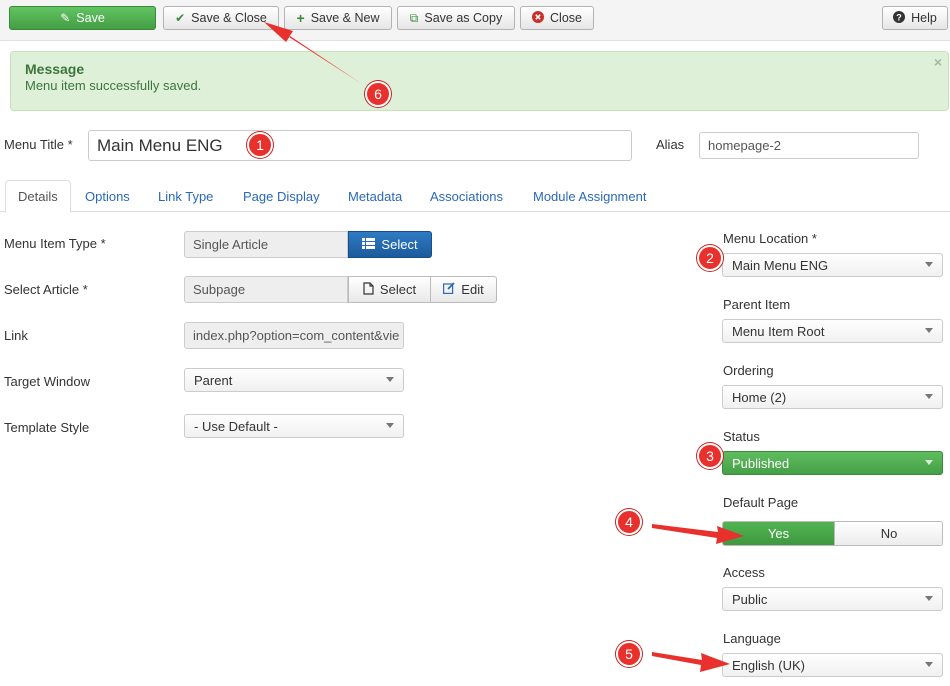 The height and width of the screenshot is (686, 950). I want to click on access-select: Public, so click(832, 599).